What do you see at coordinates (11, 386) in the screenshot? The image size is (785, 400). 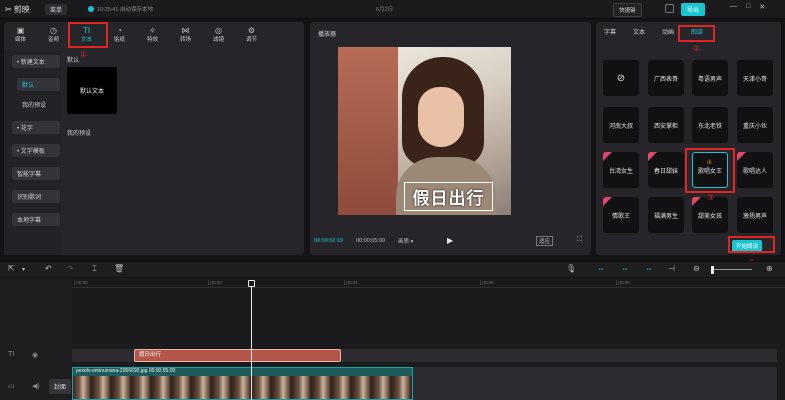 I see `video-track-icon: ▭` at bounding box center [11, 386].